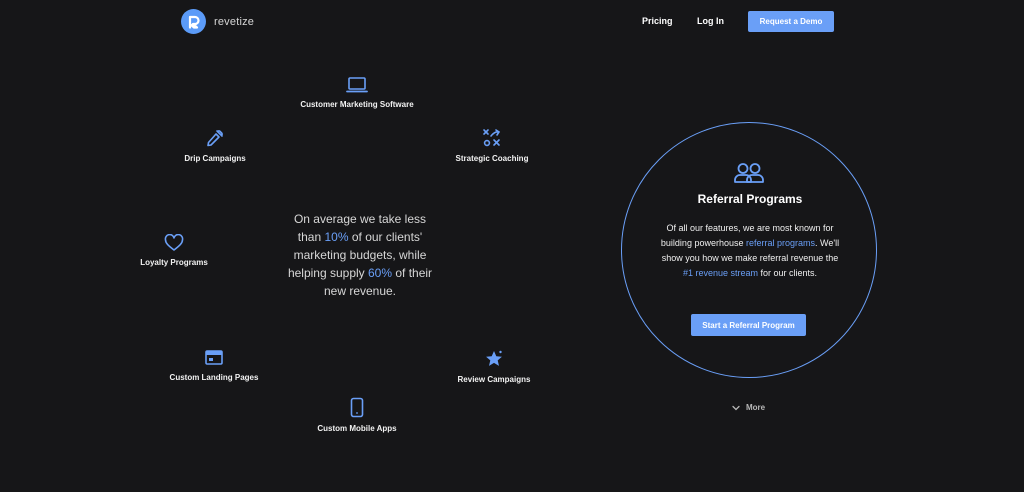 The image size is (1024, 492). Describe the element at coordinates (720, 273) in the screenshot. I see `revenue-stream-highlight: #1 revenue stream` at that location.